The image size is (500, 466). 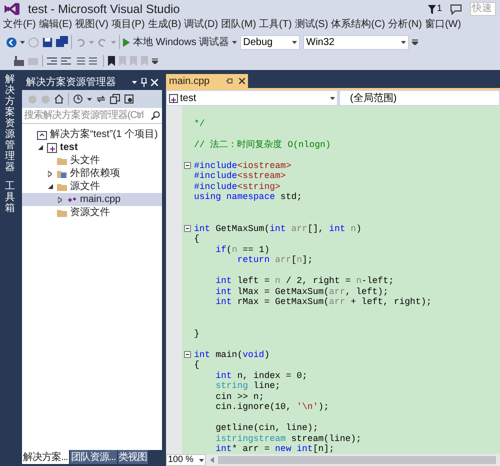 What do you see at coordinates (270, 42) in the screenshot?
I see `configuration-dropdown: Debug` at bounding box center [270, 42].